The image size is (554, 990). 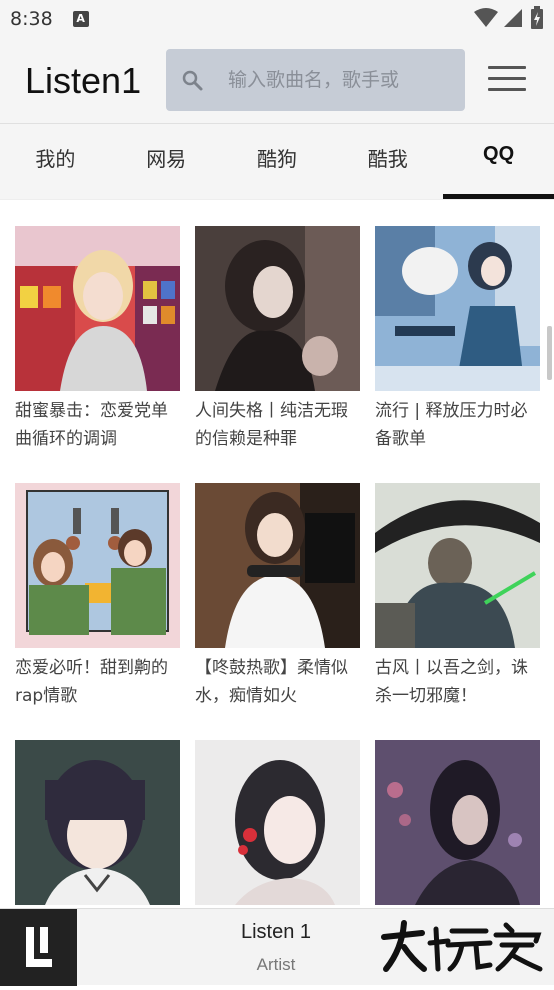 What do you see at coordinates (83, 80) in the screenshot?
I see `app-title: Listen1` at bounding box center [83, 80].